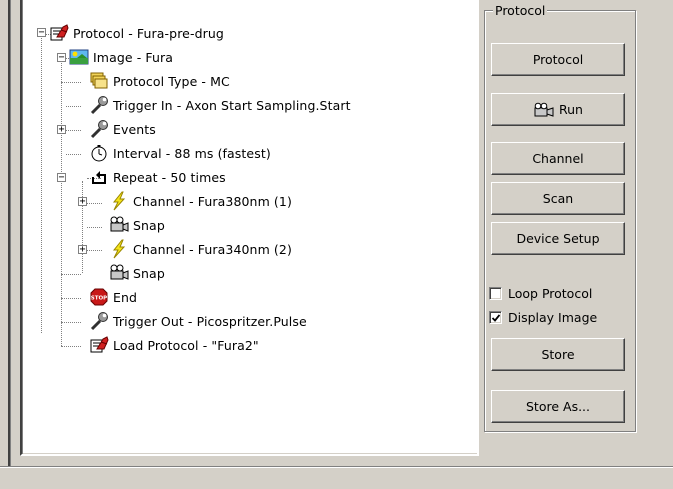 Image resolution: width=673 pixels, height=489 pixels. I want to click on protocol-button: Protocol, so click(558, 59).